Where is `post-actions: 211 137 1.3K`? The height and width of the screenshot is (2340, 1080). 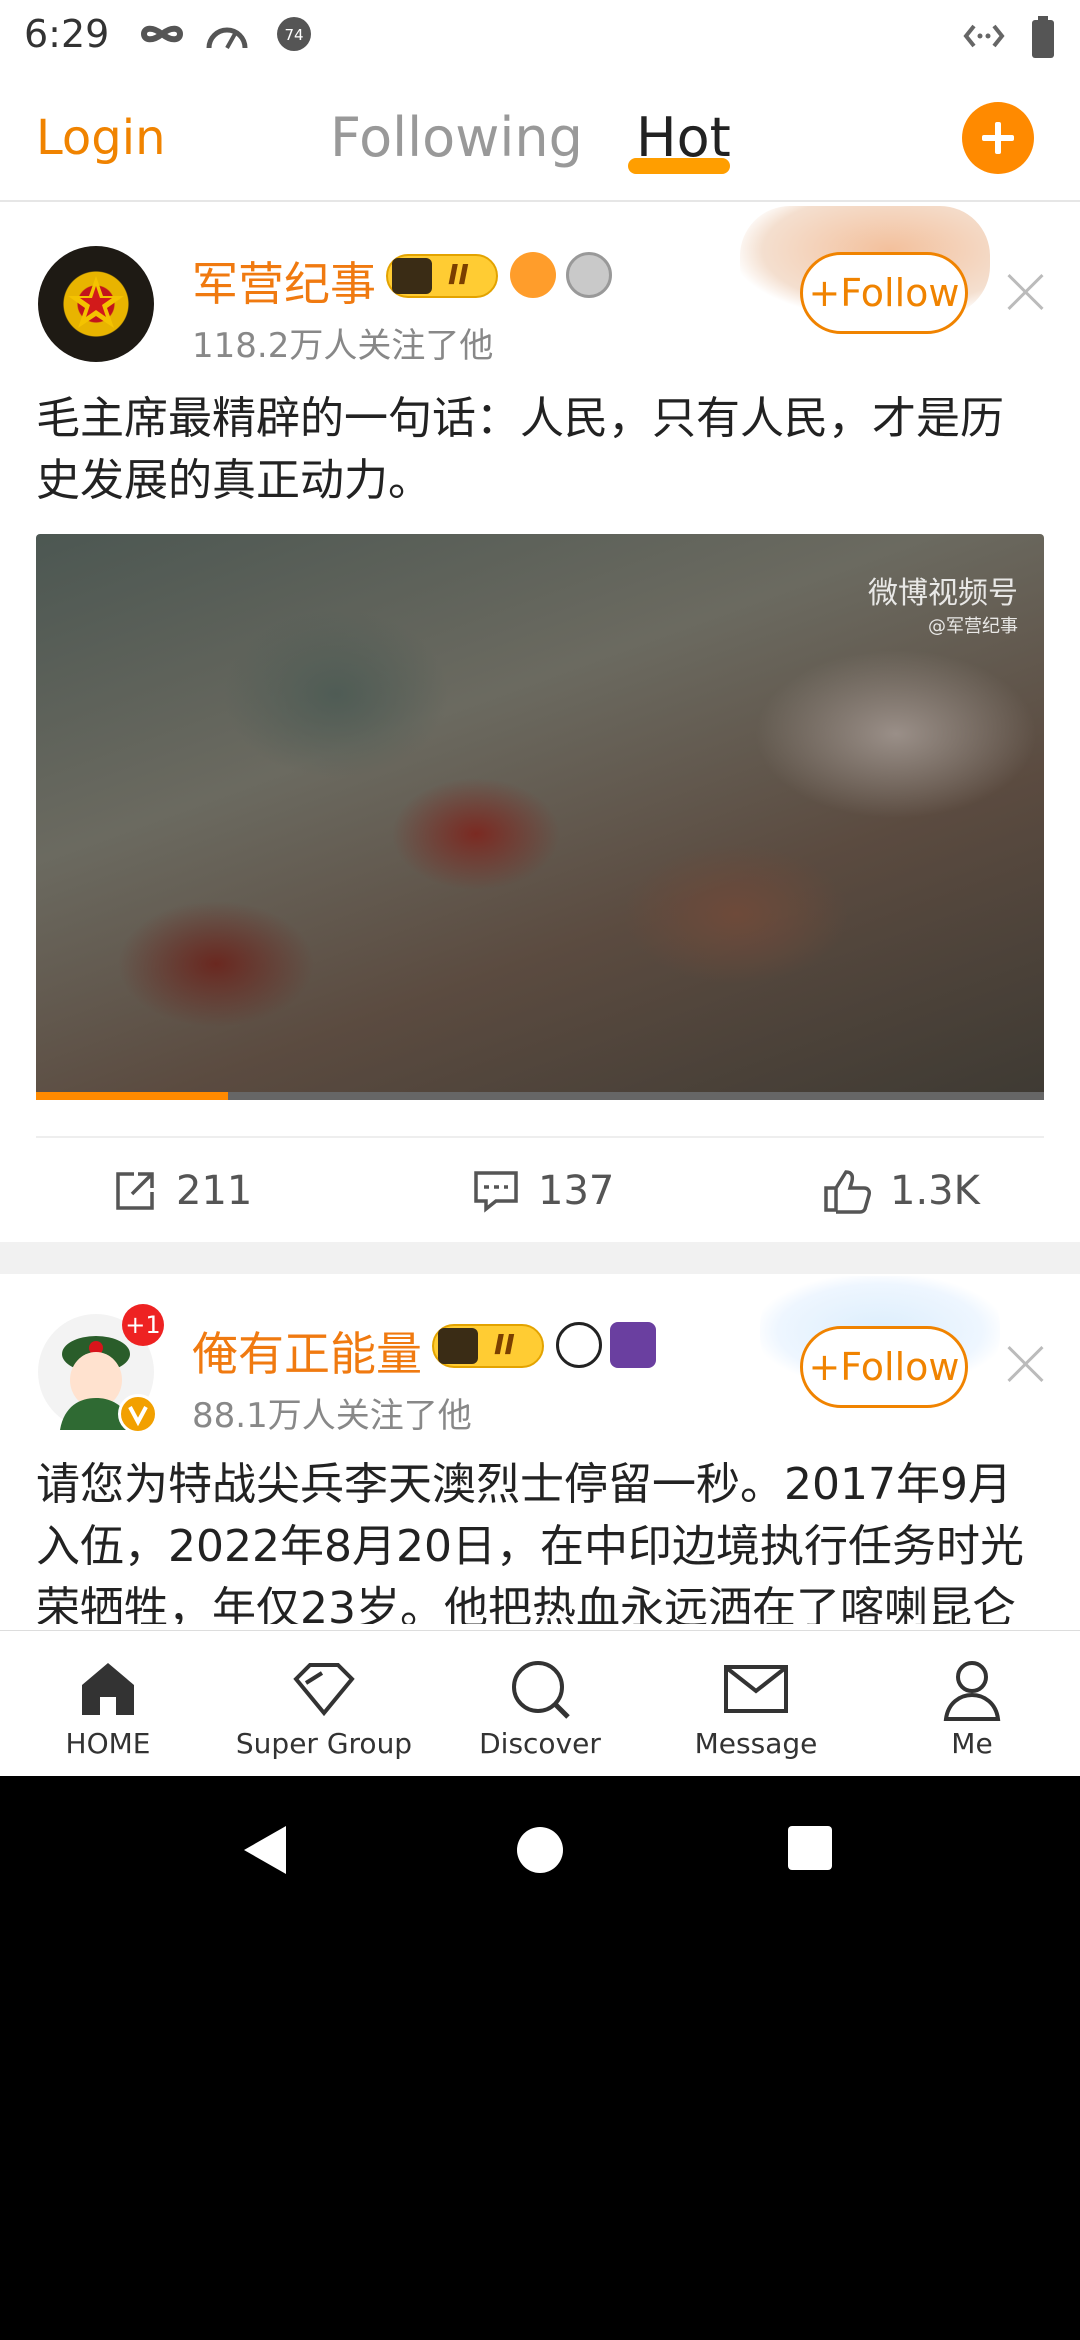 post-actions: 211 137 1.3K is located at coordinates (540, 1191).